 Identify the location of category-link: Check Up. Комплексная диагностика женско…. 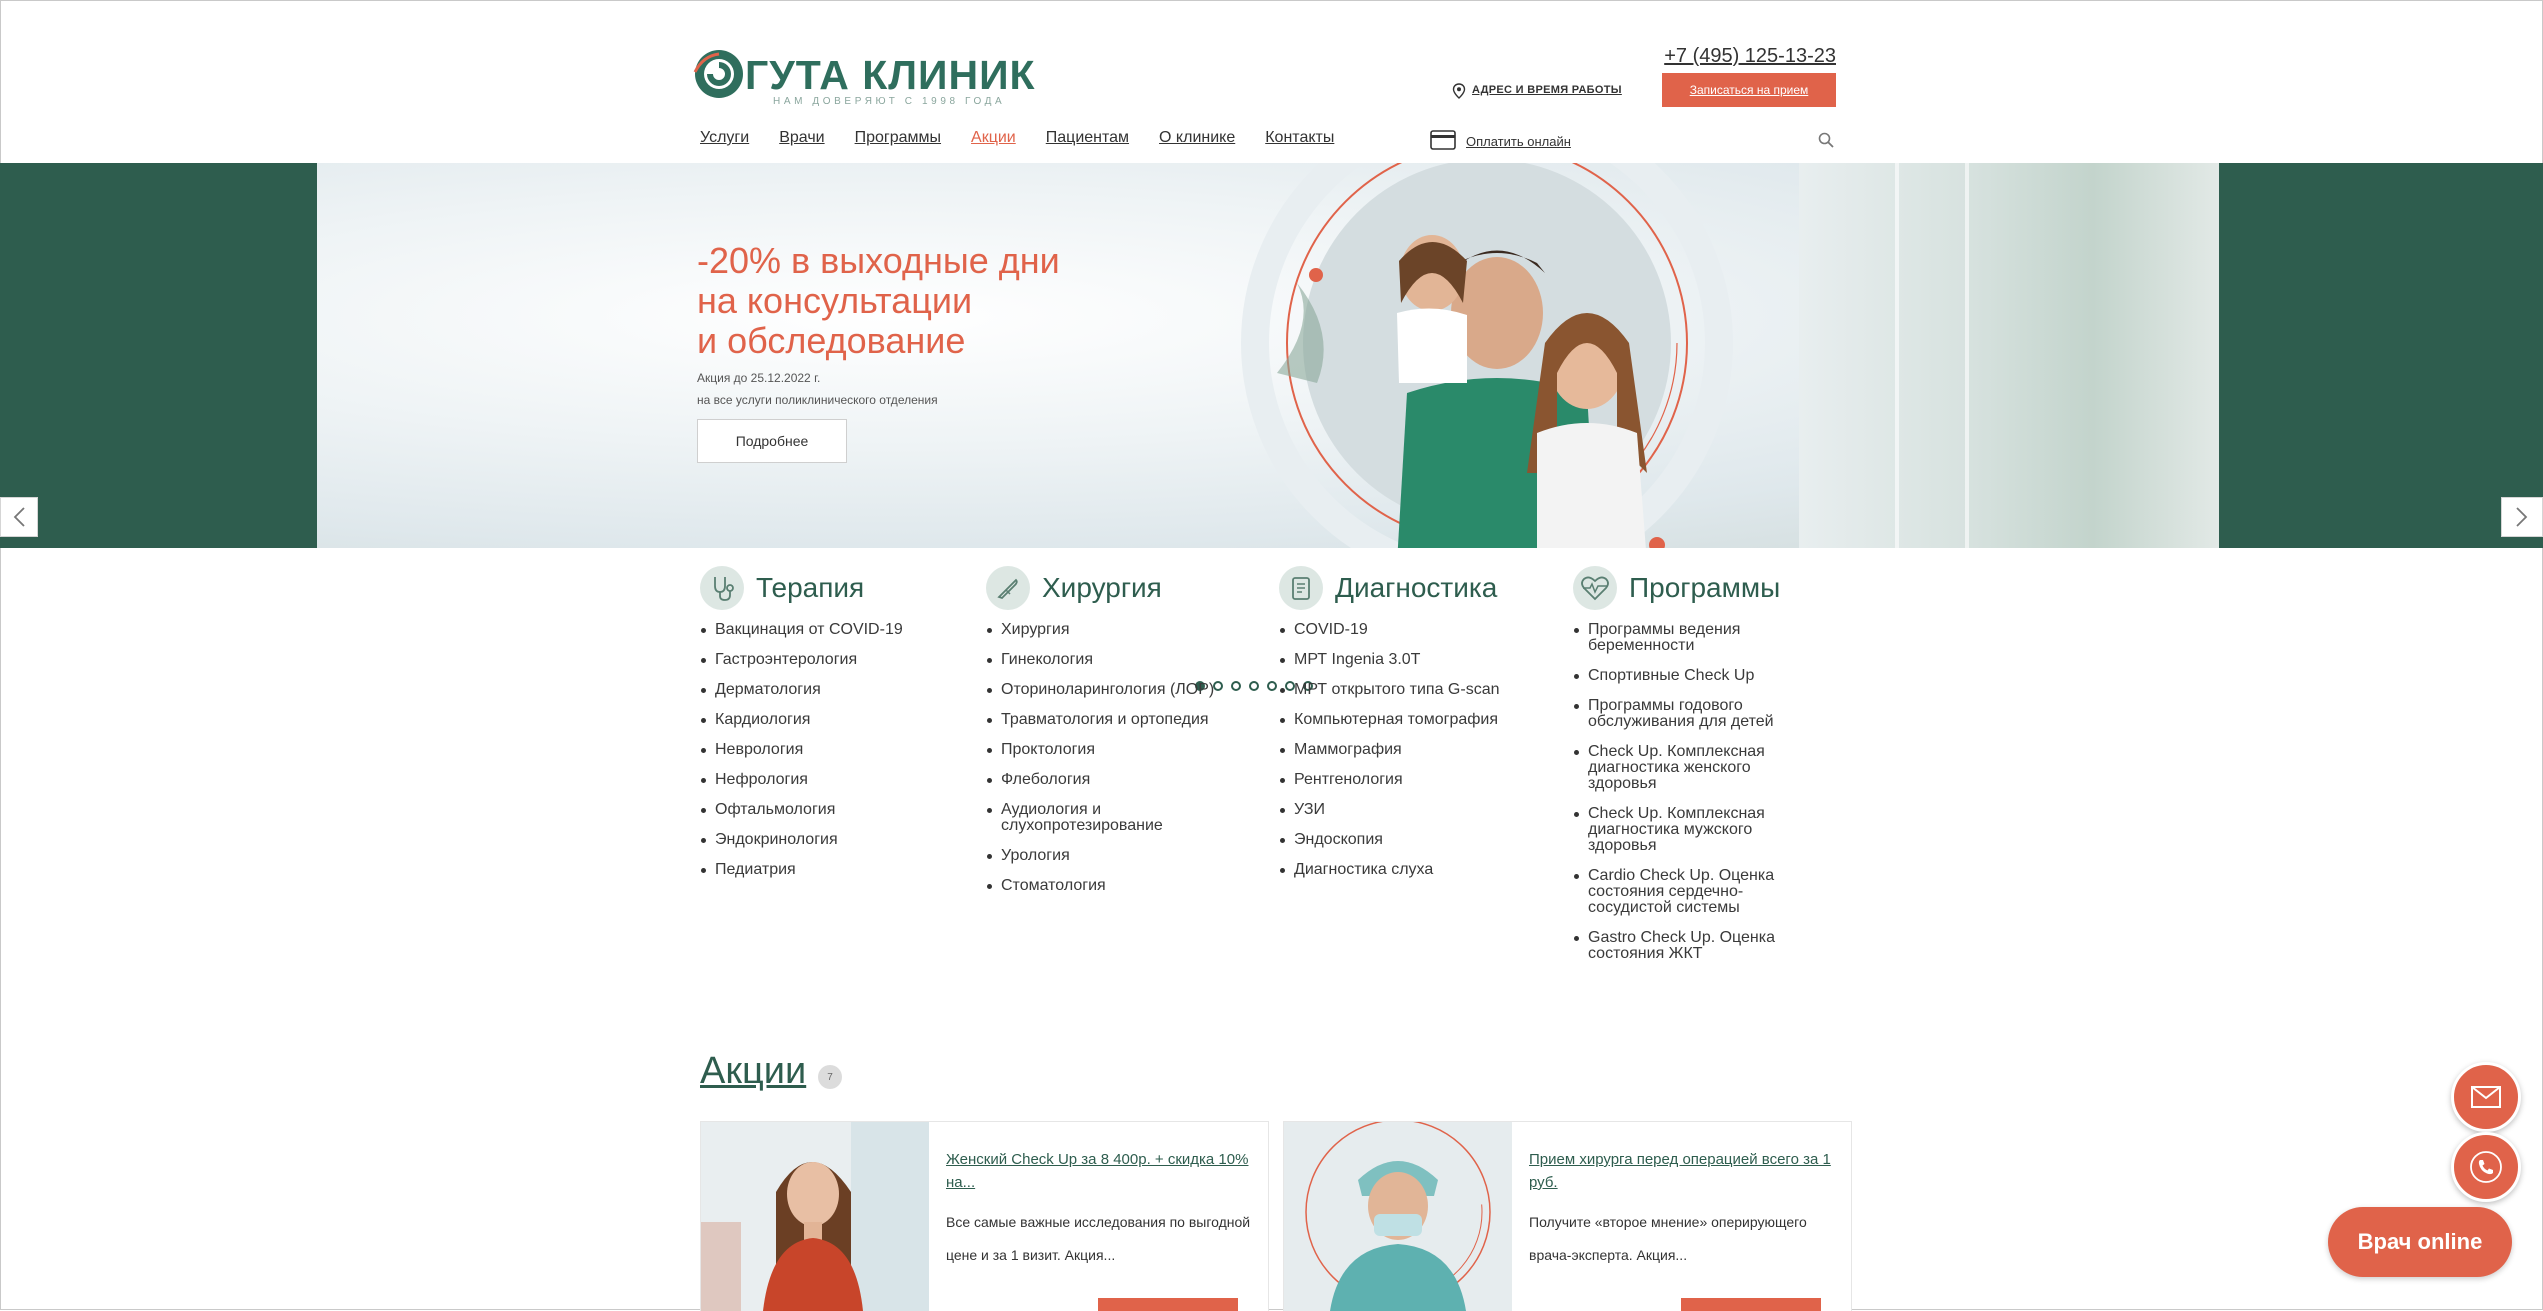
(1685, 768).